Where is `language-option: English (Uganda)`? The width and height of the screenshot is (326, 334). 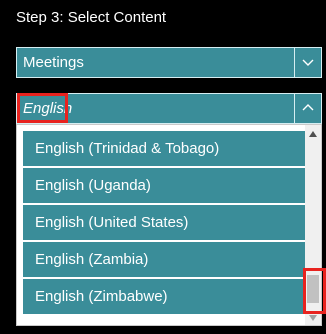
language-option: English (Uganda) is located at coordinates (164, 186).